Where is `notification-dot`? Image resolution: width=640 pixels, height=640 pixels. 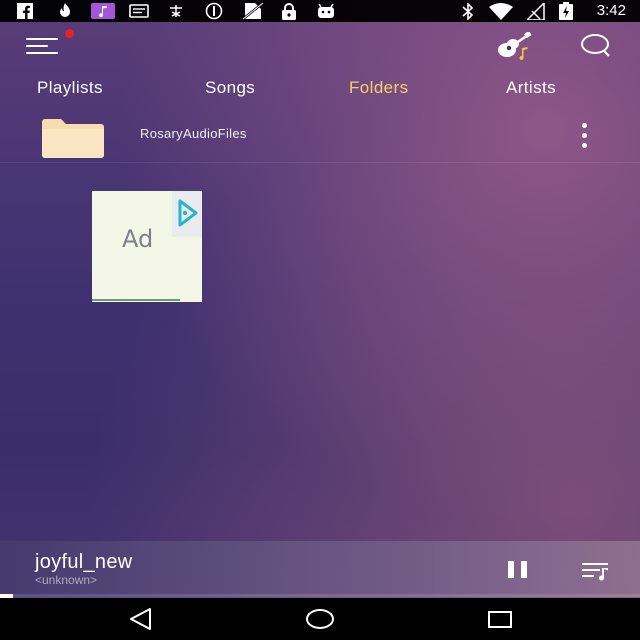
notification-dot is located at coordinates (69, 33).